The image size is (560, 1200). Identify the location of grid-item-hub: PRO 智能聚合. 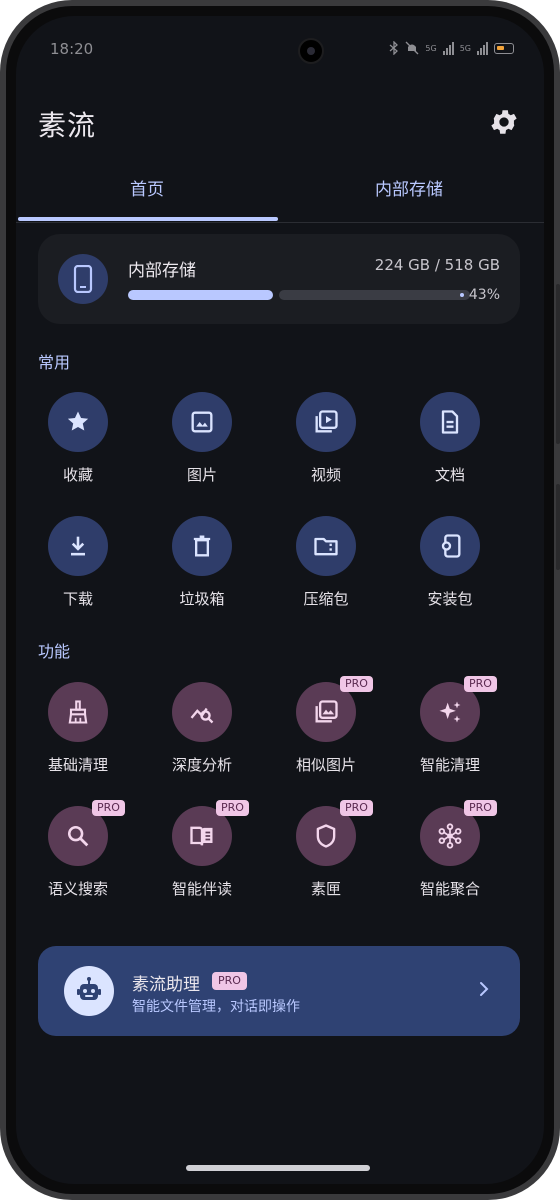
(450, 858).